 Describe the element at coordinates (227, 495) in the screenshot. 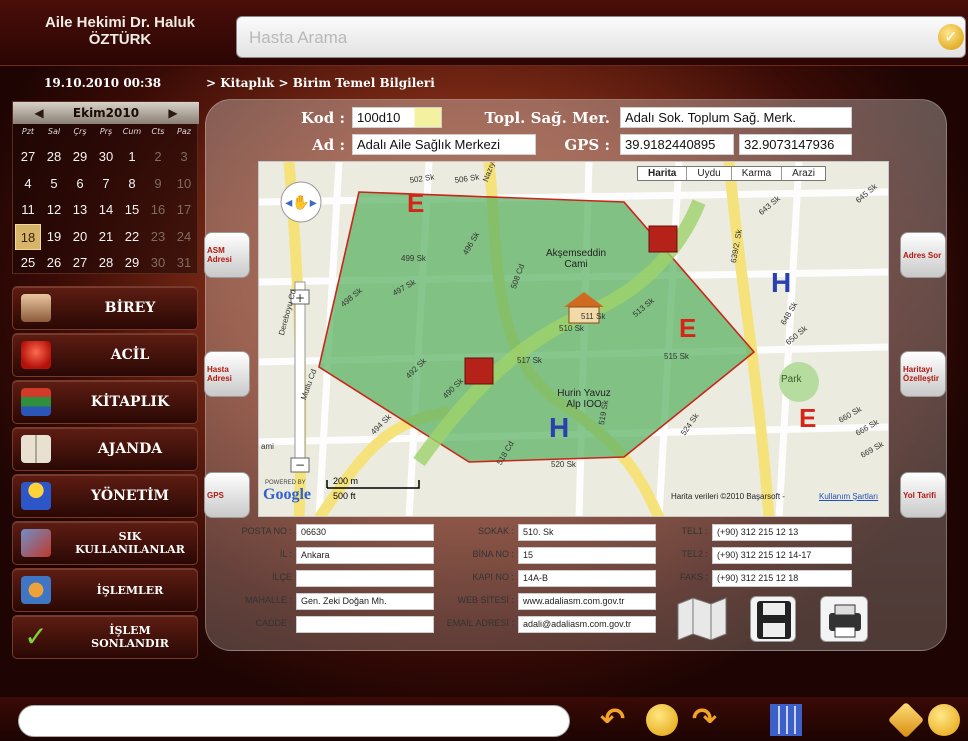

I see `gps-button: GPS` at that location.